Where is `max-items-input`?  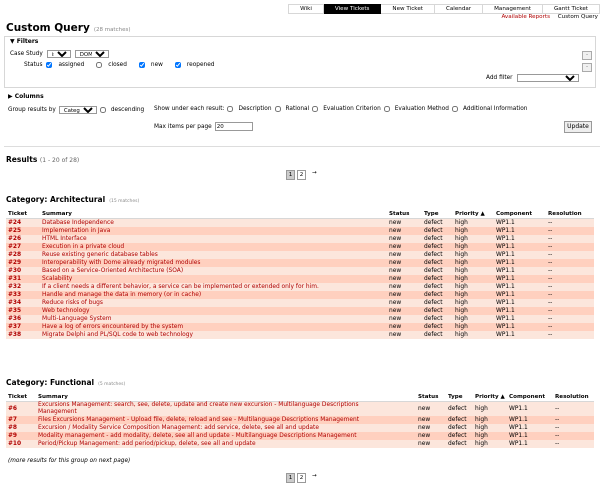
max-items-input is located at coordinates (233, 126).